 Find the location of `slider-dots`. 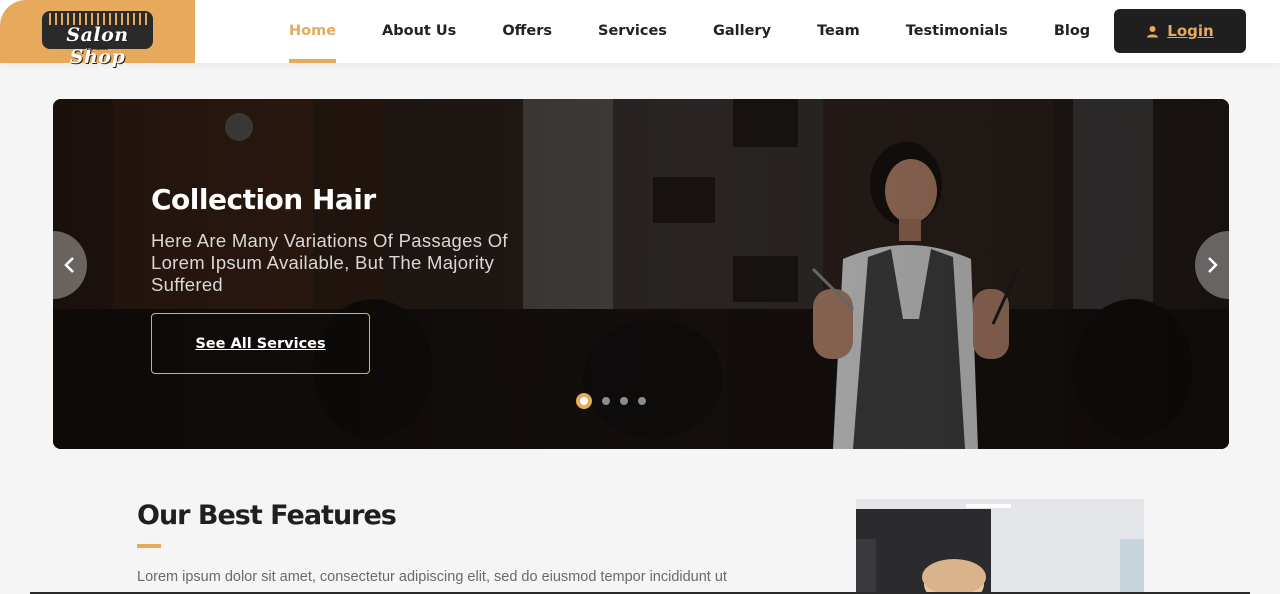

slider-dots is located at coordinates (611, 401).